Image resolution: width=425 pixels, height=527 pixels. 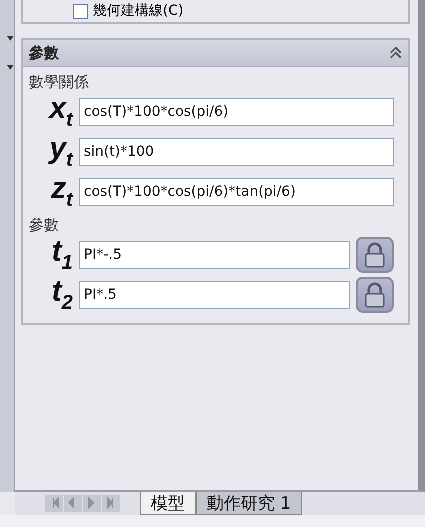 What do you see at coordinates (61, 255) in the screenshot?
I see `symbol-label: t$_{1}$` at bounding box center [61, 255].